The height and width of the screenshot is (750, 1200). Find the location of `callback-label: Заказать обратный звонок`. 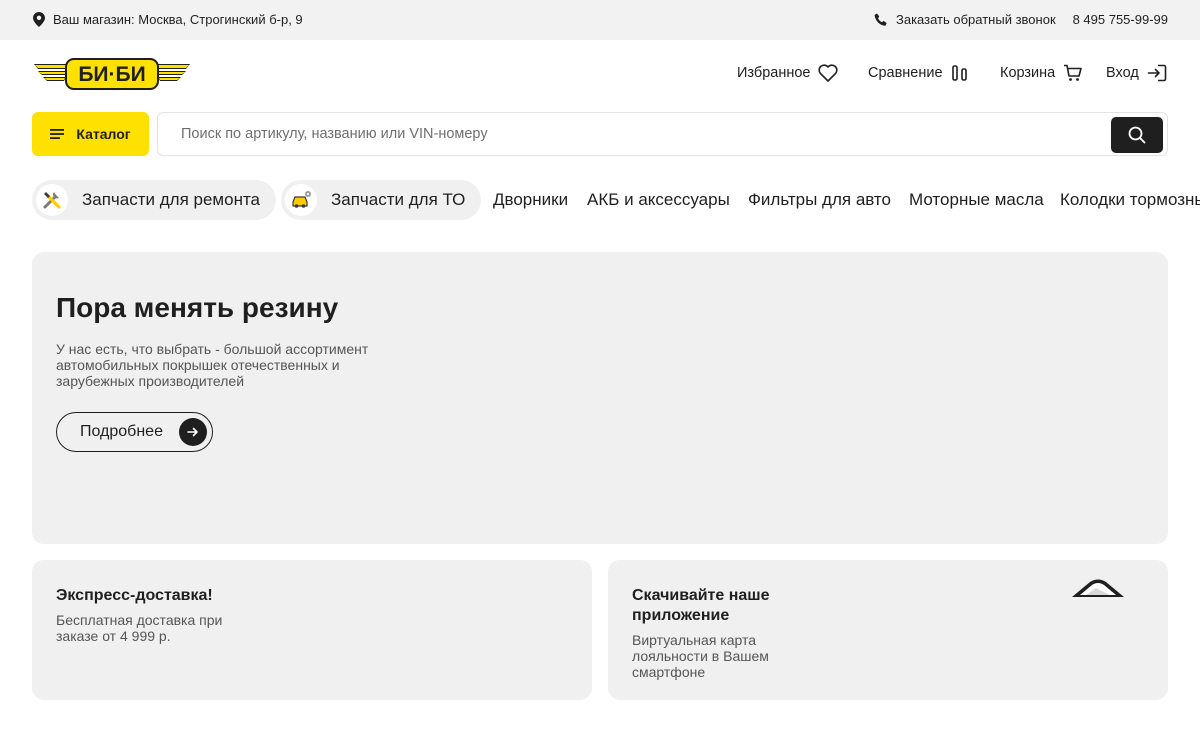

callback-label: Заказать обратный звонок is located at coordinates (976, 19).